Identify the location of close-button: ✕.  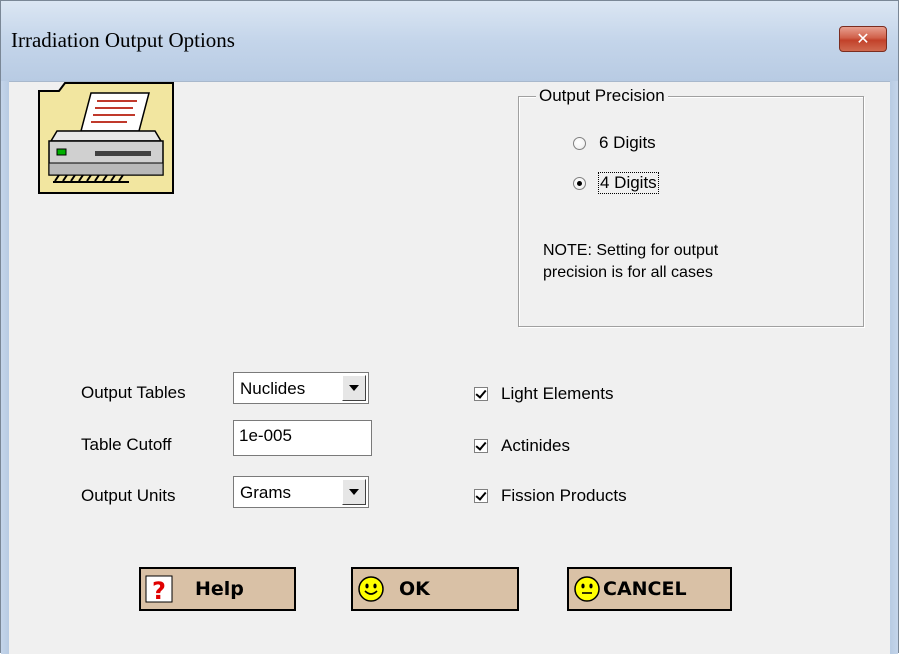
(863, 39).